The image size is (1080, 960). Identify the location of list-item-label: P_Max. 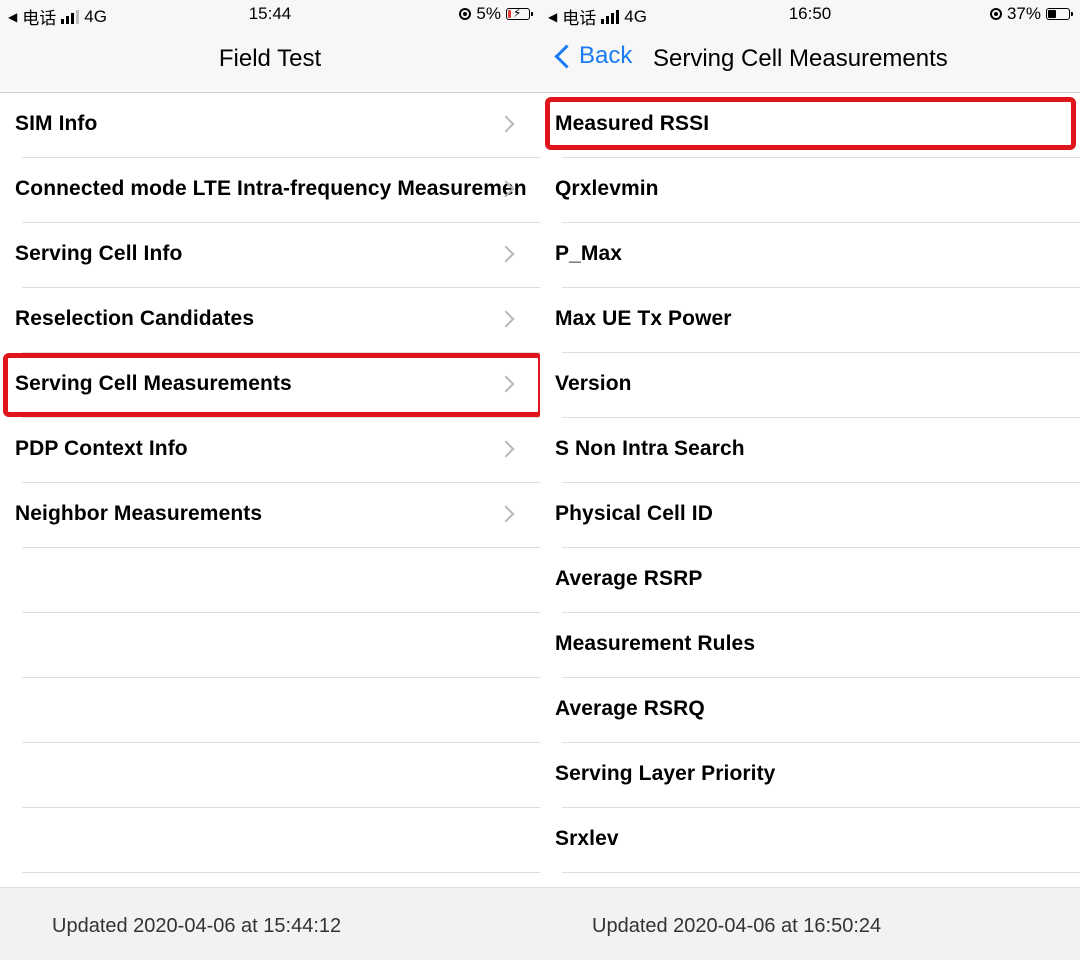
(589, 253).